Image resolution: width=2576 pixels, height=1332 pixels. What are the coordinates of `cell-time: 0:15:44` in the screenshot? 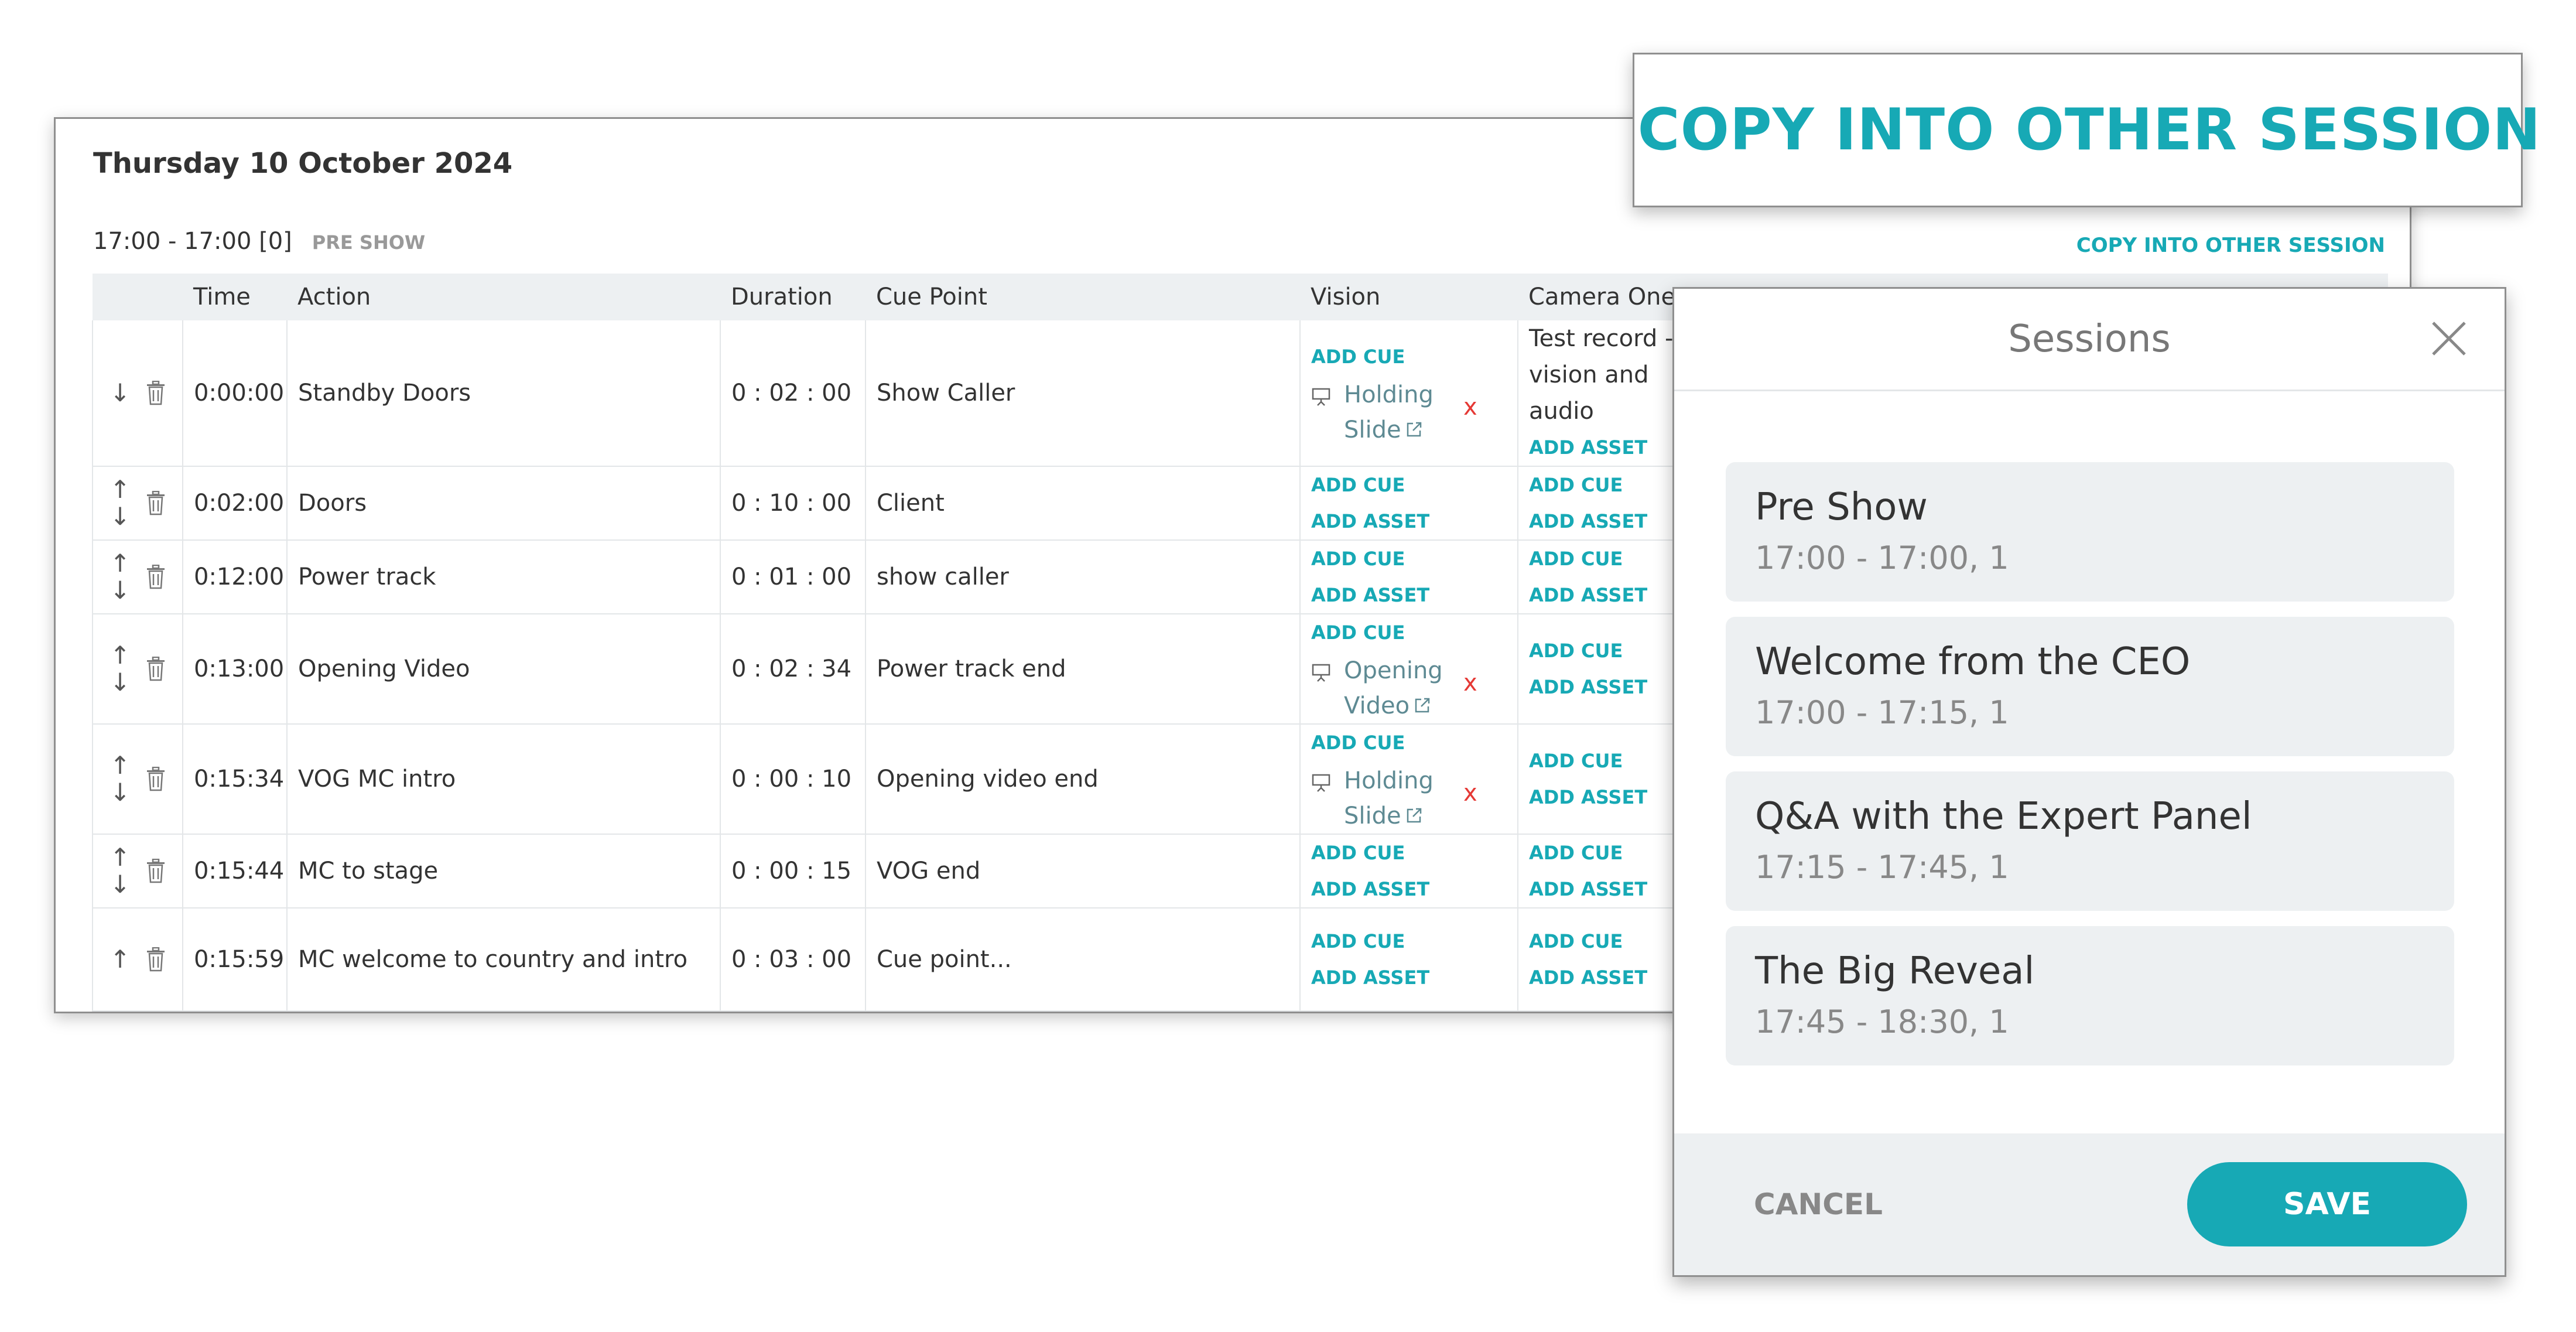 It's located at (236, 872).